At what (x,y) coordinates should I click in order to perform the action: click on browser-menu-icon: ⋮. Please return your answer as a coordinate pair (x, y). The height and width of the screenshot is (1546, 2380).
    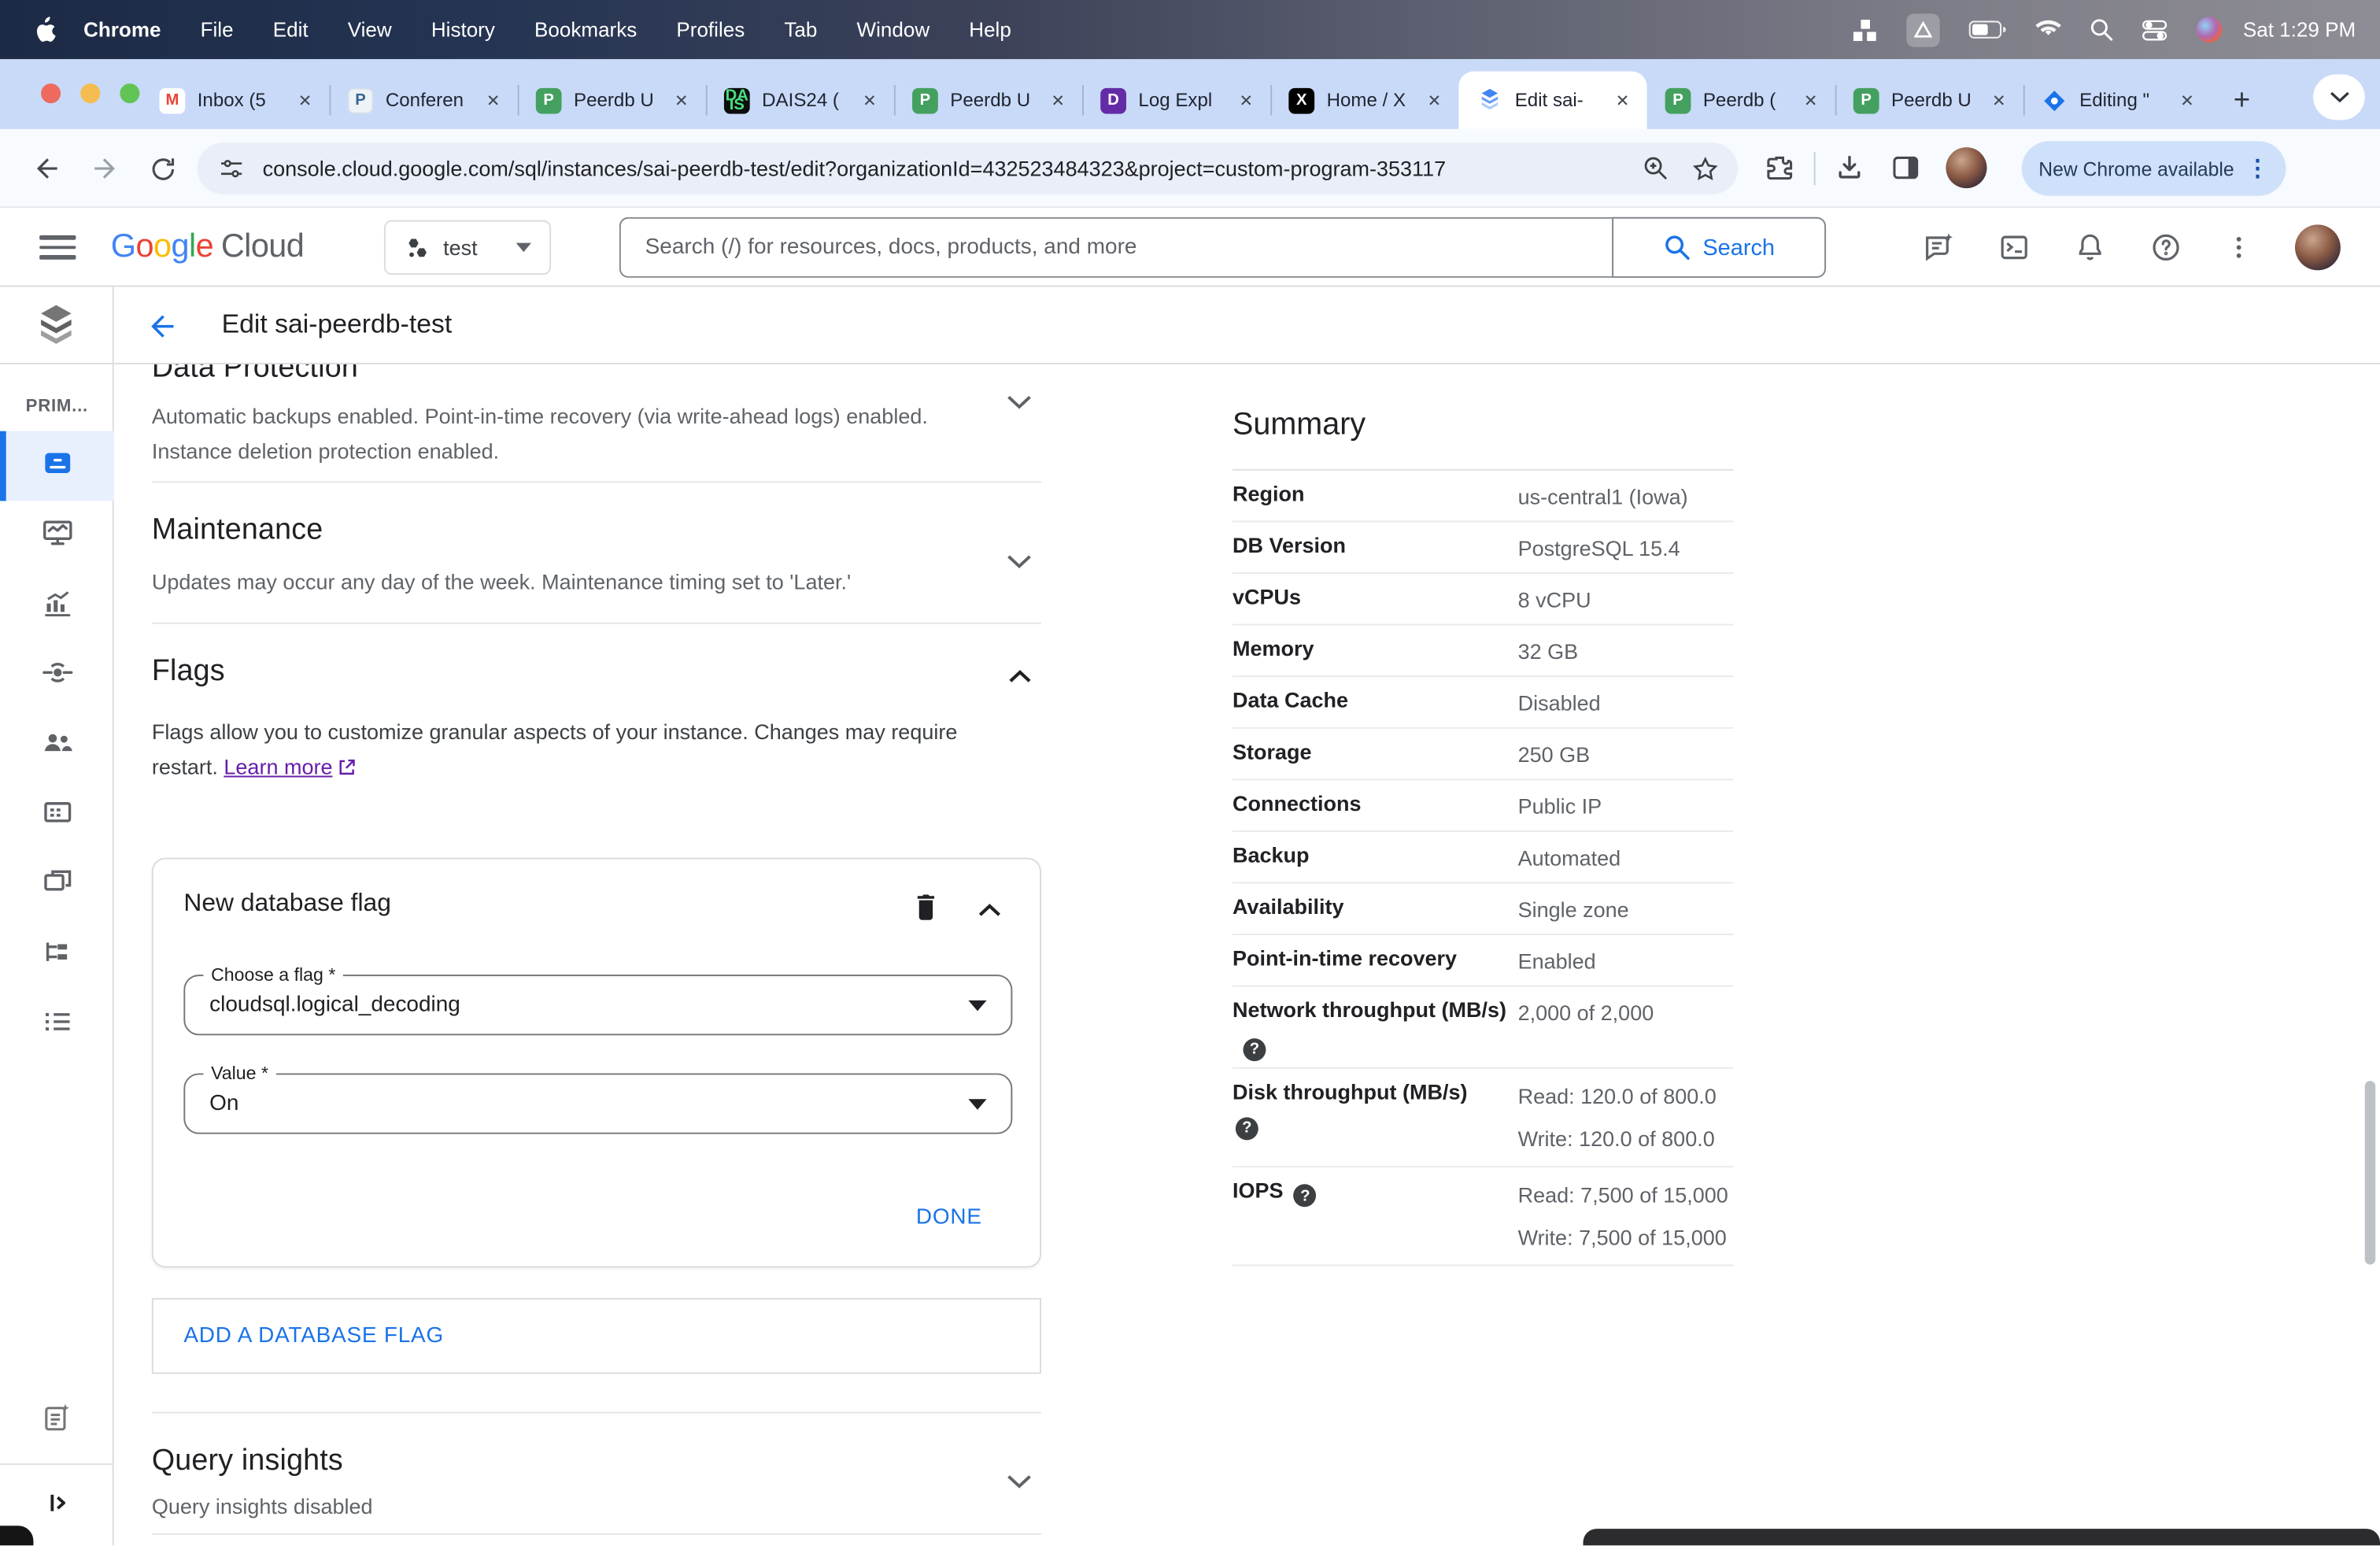
    Looking at the image, I should click on (2257, 169).